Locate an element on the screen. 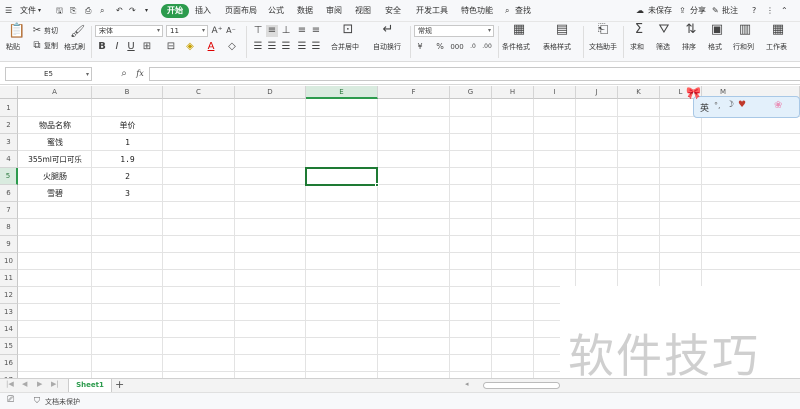 This screenshot has width=800, height=409. tab-formulas: 公式 is located at coordinates (276, 11).